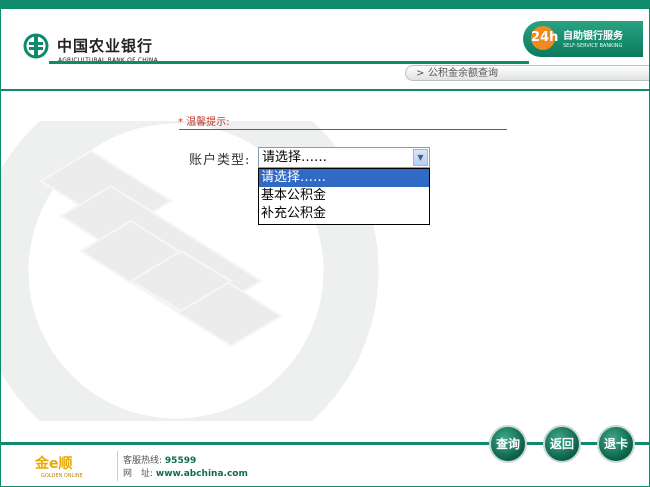 The image size is (650, 487). What do you see at coordinates (593, 46) in the screenshot?
I see `badge-subtitle: SELF-SERVICE BANKING` at bounding box center [593, 46].